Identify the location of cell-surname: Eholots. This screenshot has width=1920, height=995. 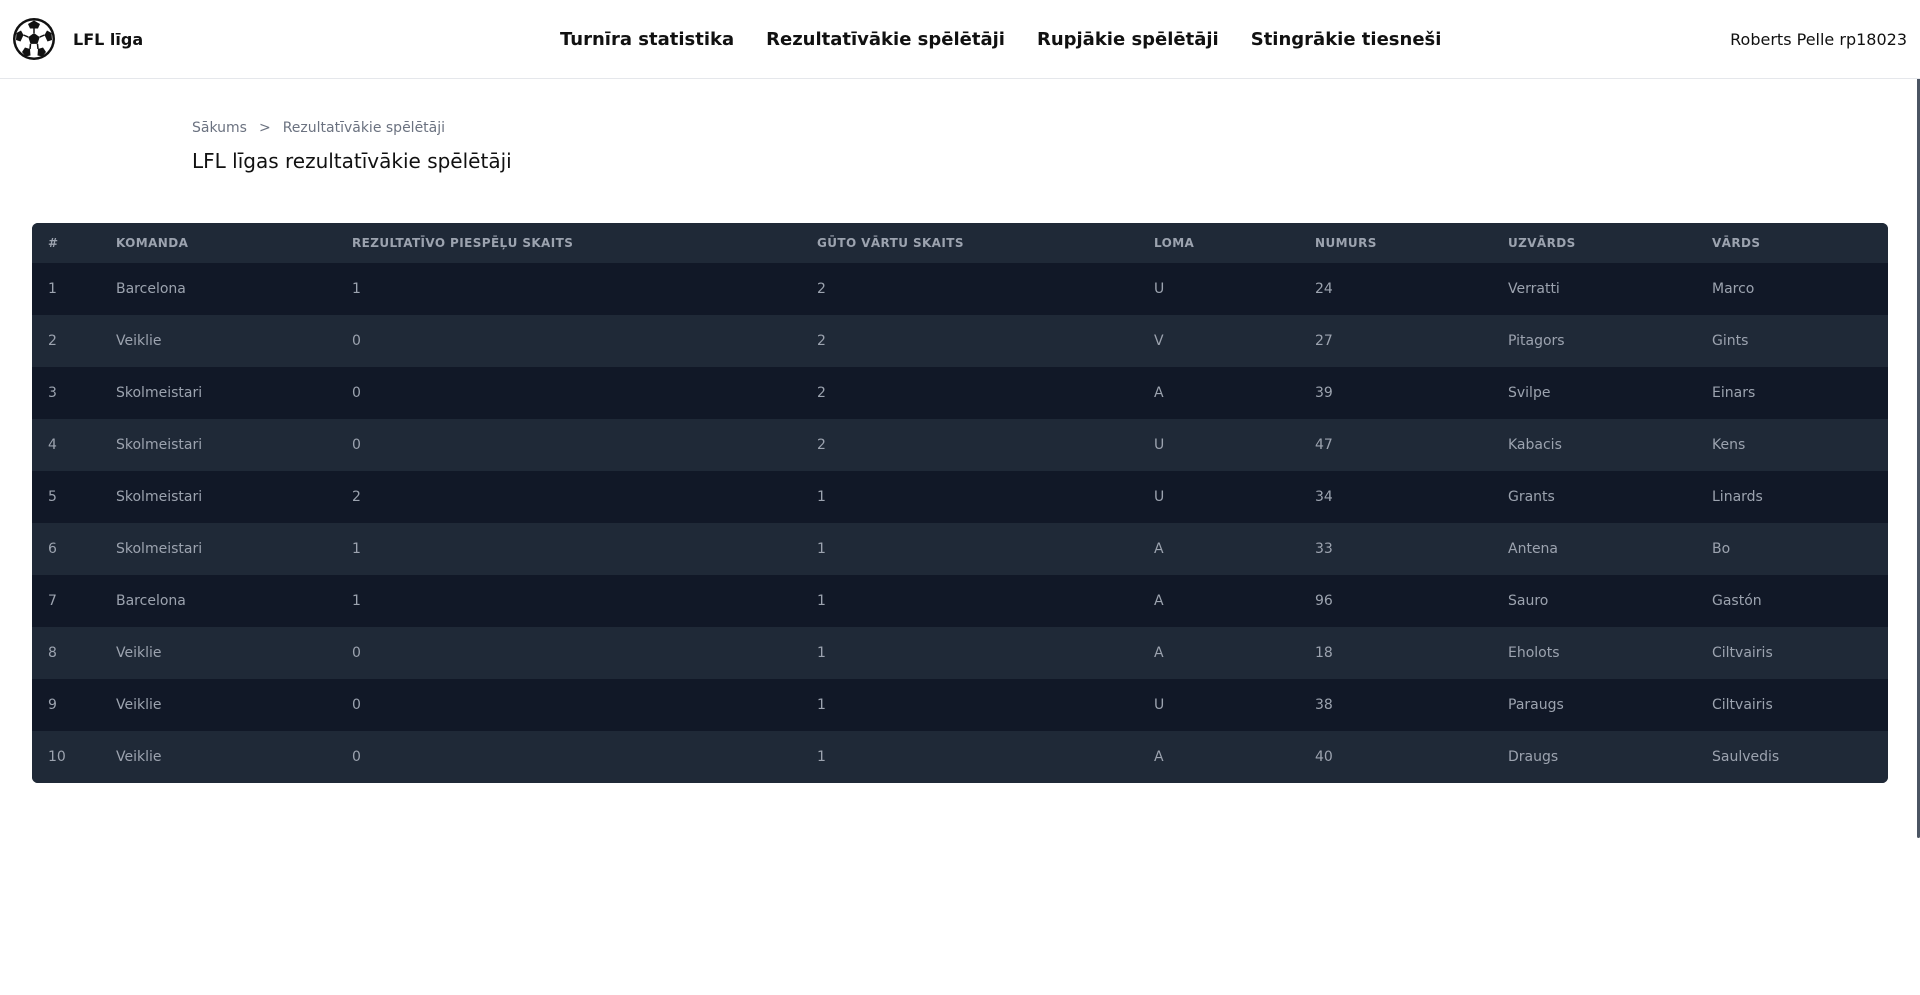
(1534, 653).